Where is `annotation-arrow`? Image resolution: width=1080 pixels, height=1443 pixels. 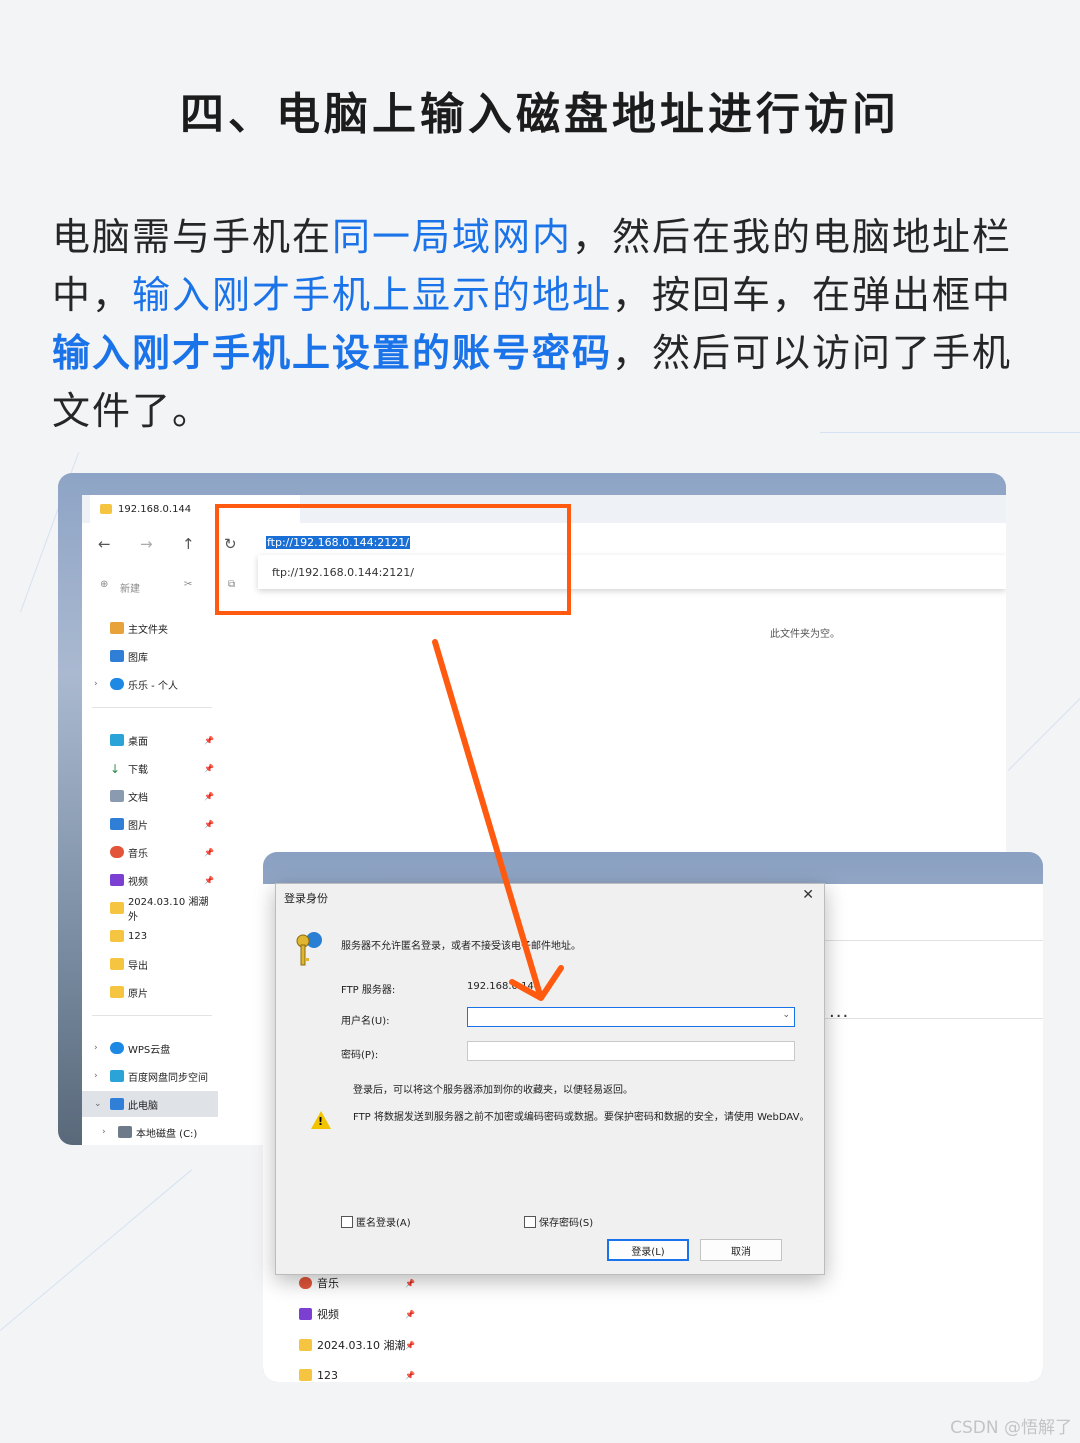
annotation-arrow is located at coordinates (498, 820).